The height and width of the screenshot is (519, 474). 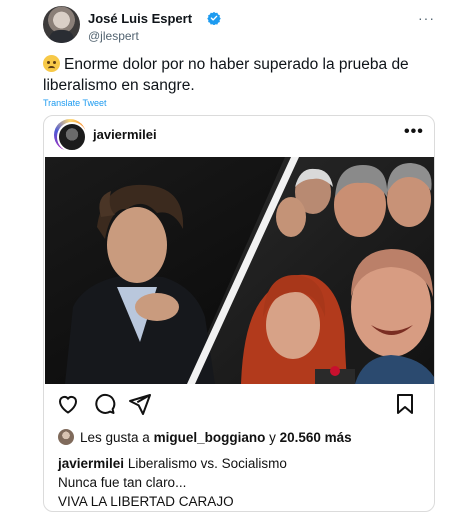 What do you see at coordinates (75, 103) in the screenshot?
I see `translate-tweet-link: Translate Tweet` at bounding box center [75, 103].